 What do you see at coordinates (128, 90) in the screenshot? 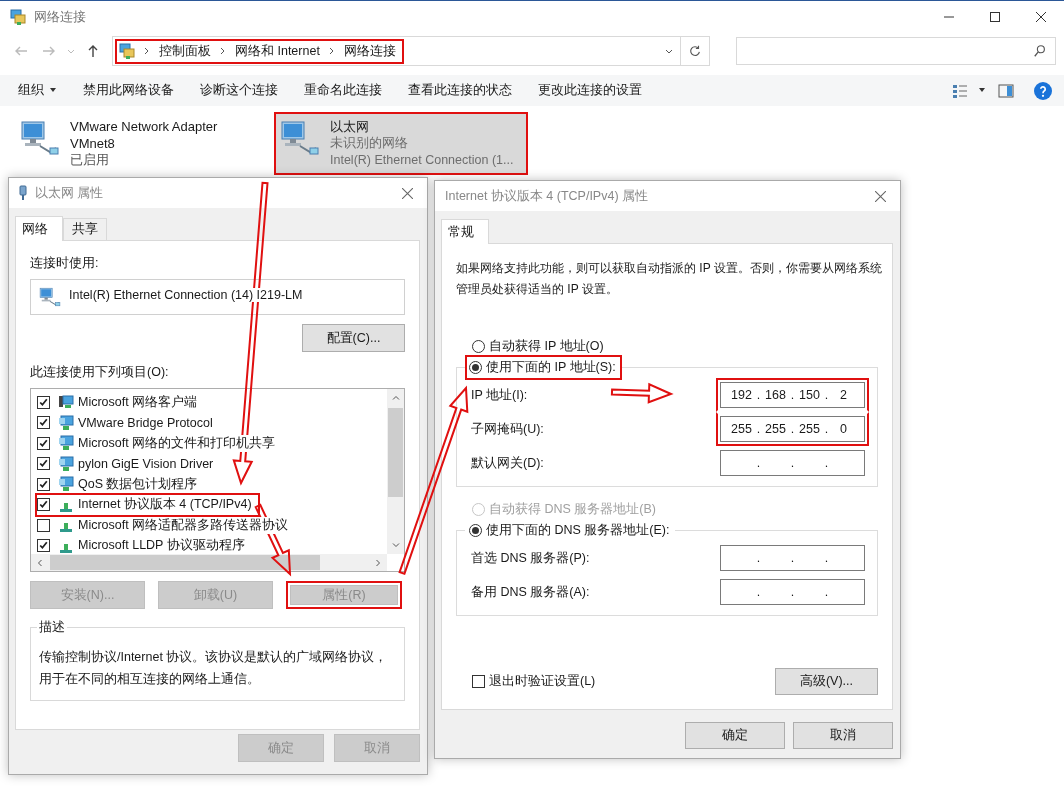
I see `toolbar-button: 禁用此网络设备` at bounding box center [128, 90].